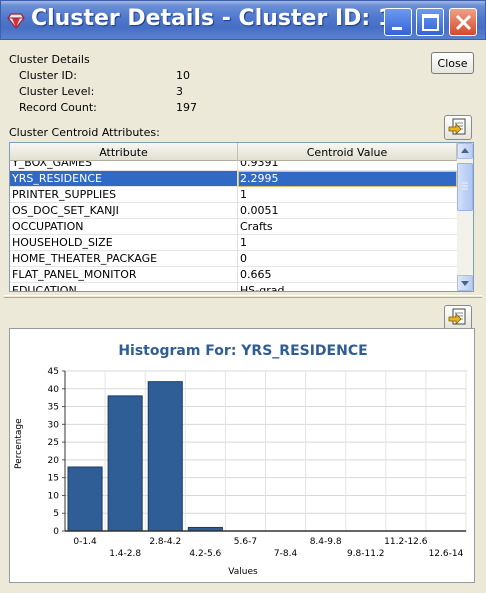 The height and width of the screenshot is (593, 486). I want to click on value-cell: 2.2995, so click(347, 179).